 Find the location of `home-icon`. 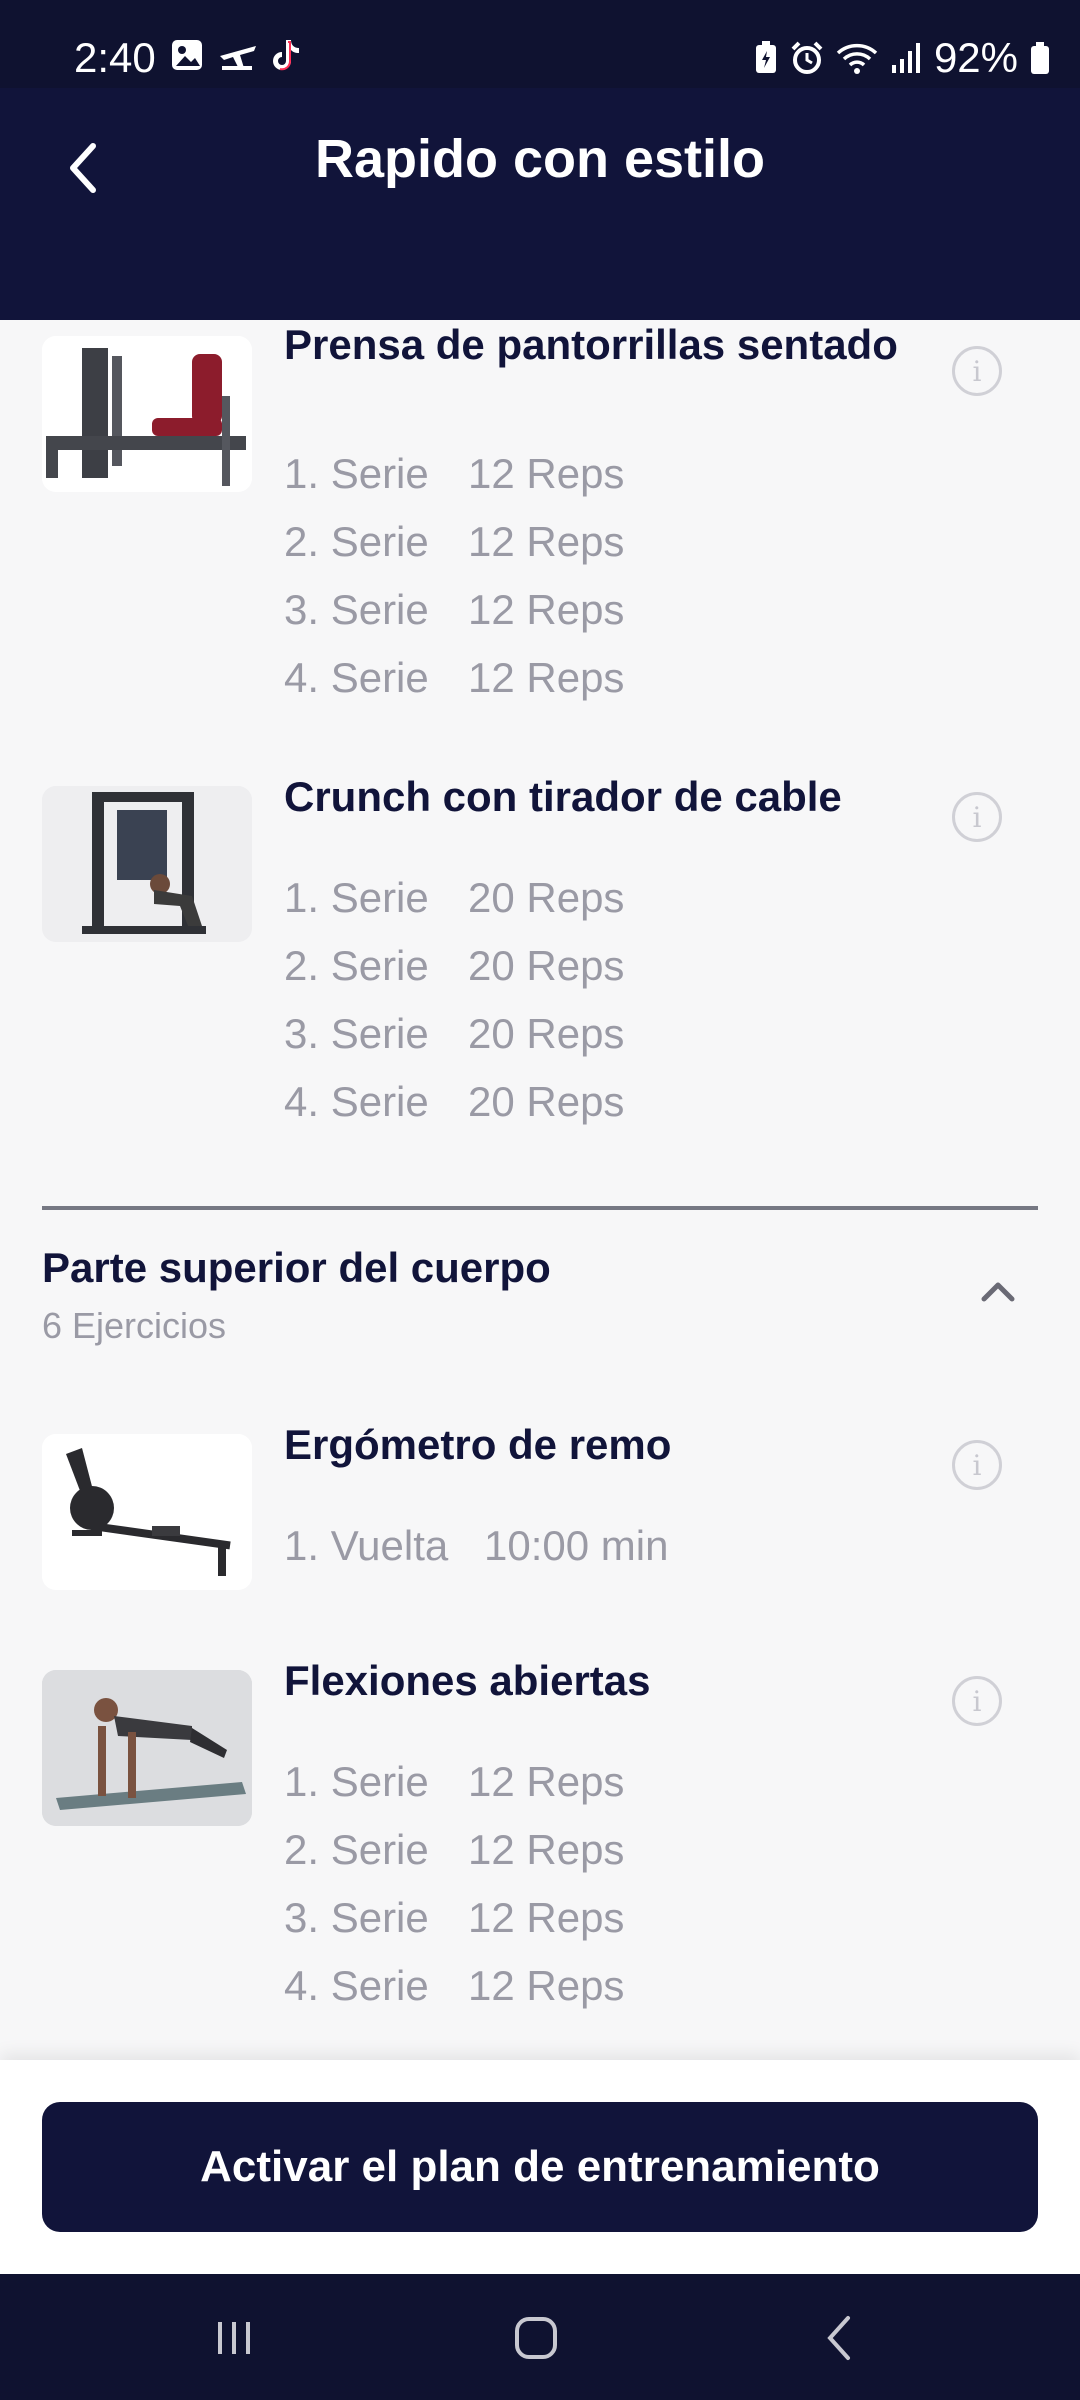

home-icon is located at coordinates (536, 2338).